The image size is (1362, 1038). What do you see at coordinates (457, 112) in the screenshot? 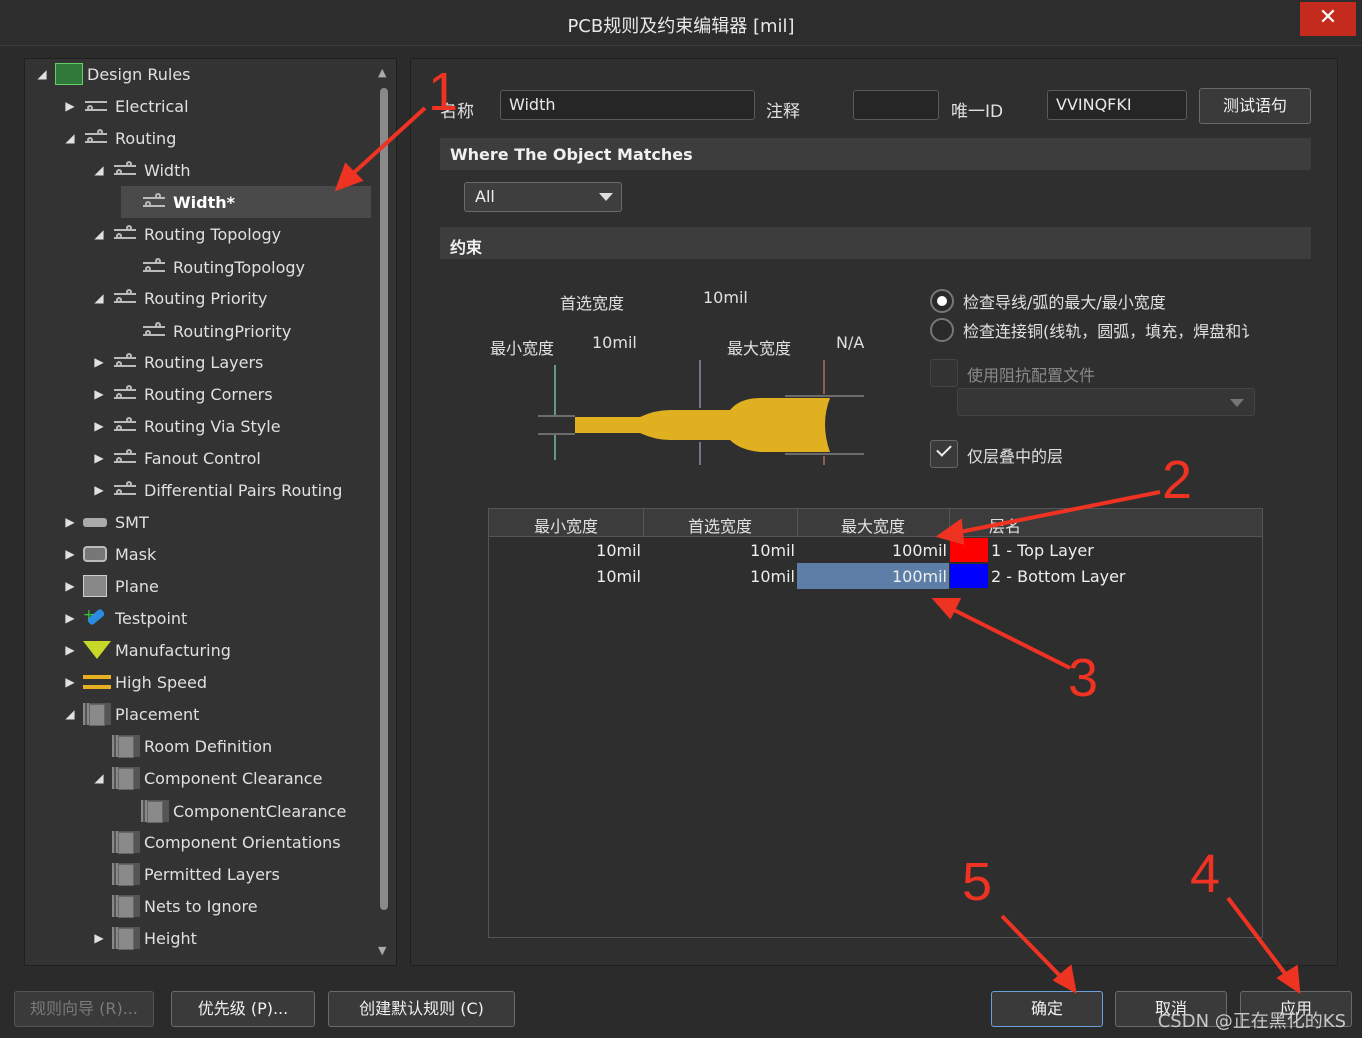
I see `name-label: 名称` at bounding box center [457, 112].